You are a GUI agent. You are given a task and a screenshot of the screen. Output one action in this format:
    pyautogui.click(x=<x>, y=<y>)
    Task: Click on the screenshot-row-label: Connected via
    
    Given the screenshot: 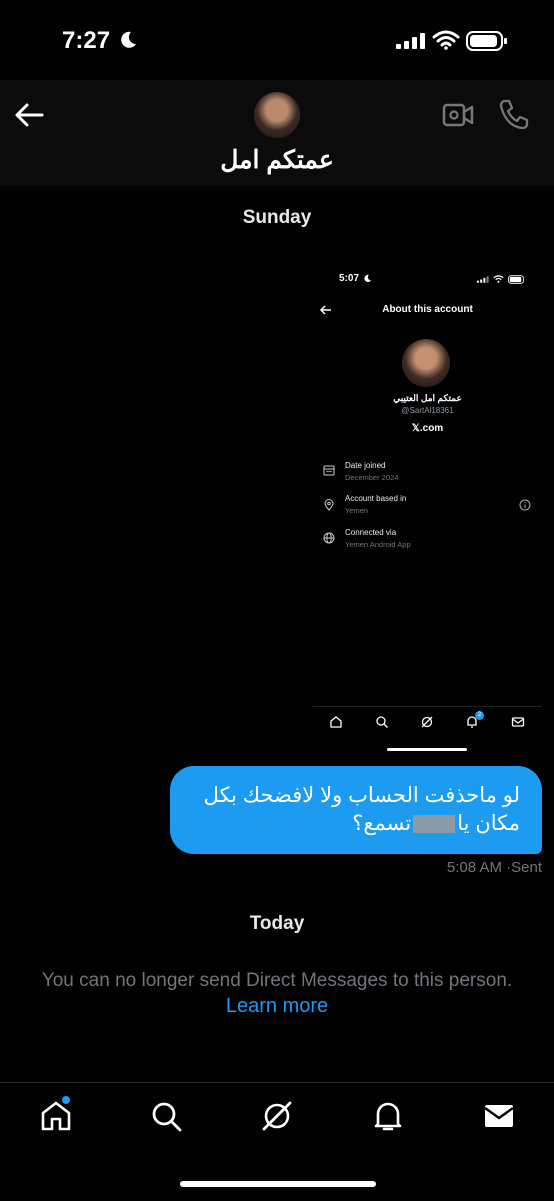 What is the action you would take?
    pyautogui.click(x=371, y=532)
    